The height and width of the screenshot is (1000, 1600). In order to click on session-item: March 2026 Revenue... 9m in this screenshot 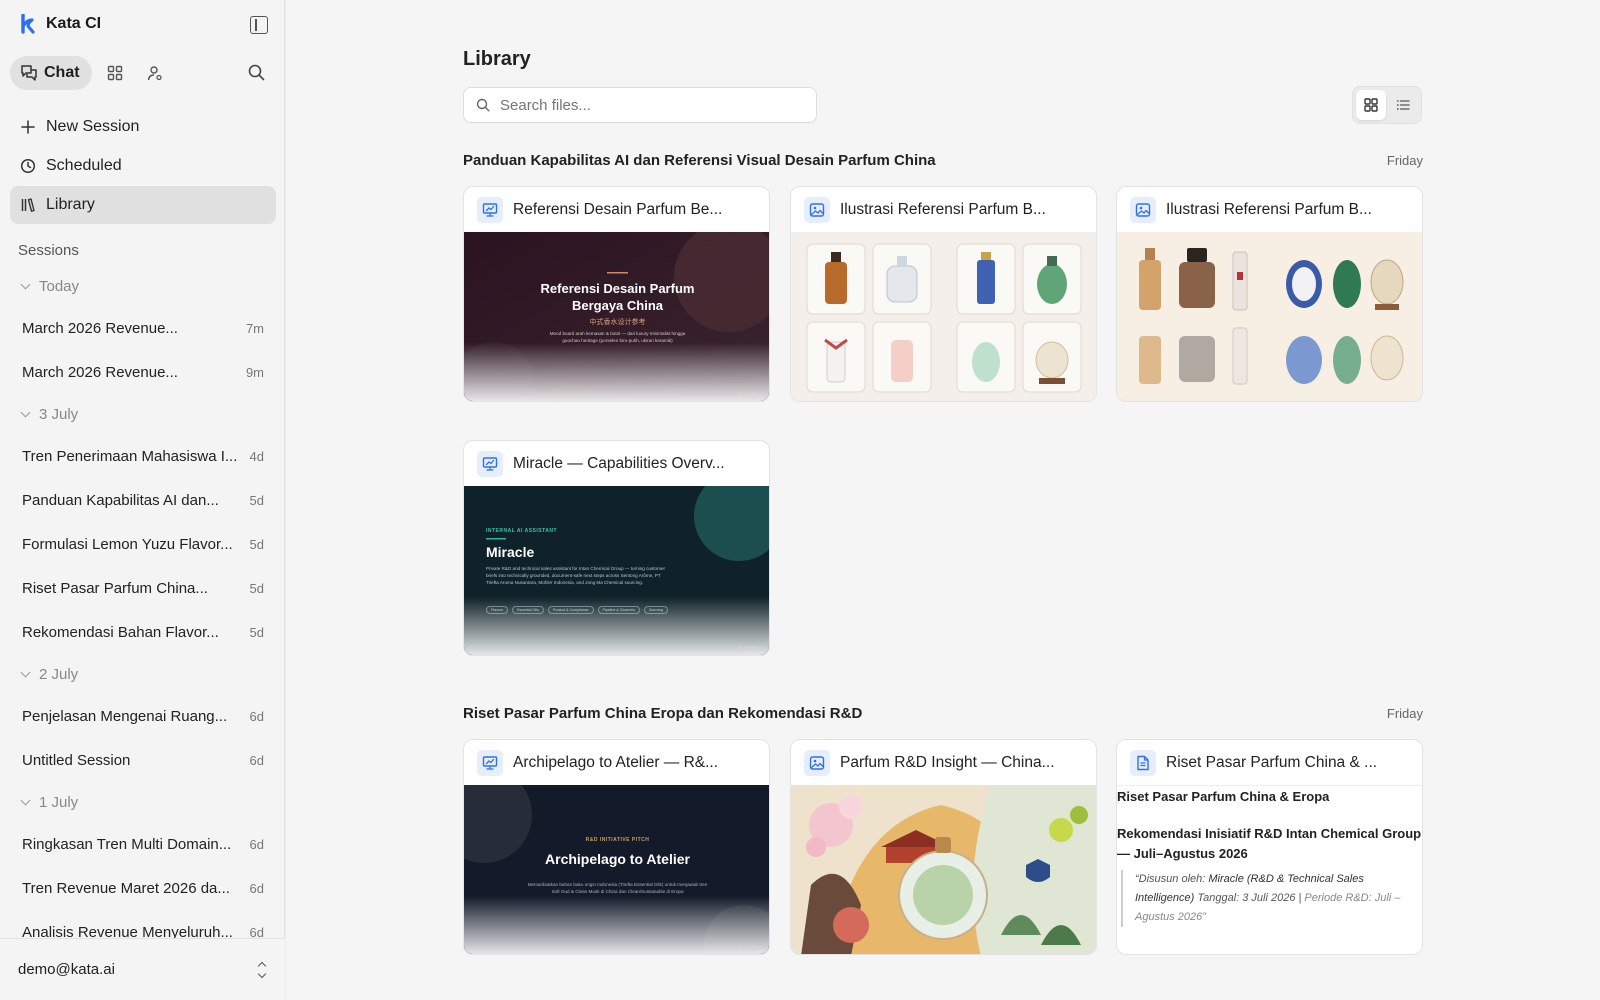, I will do `click(143, 372)`.